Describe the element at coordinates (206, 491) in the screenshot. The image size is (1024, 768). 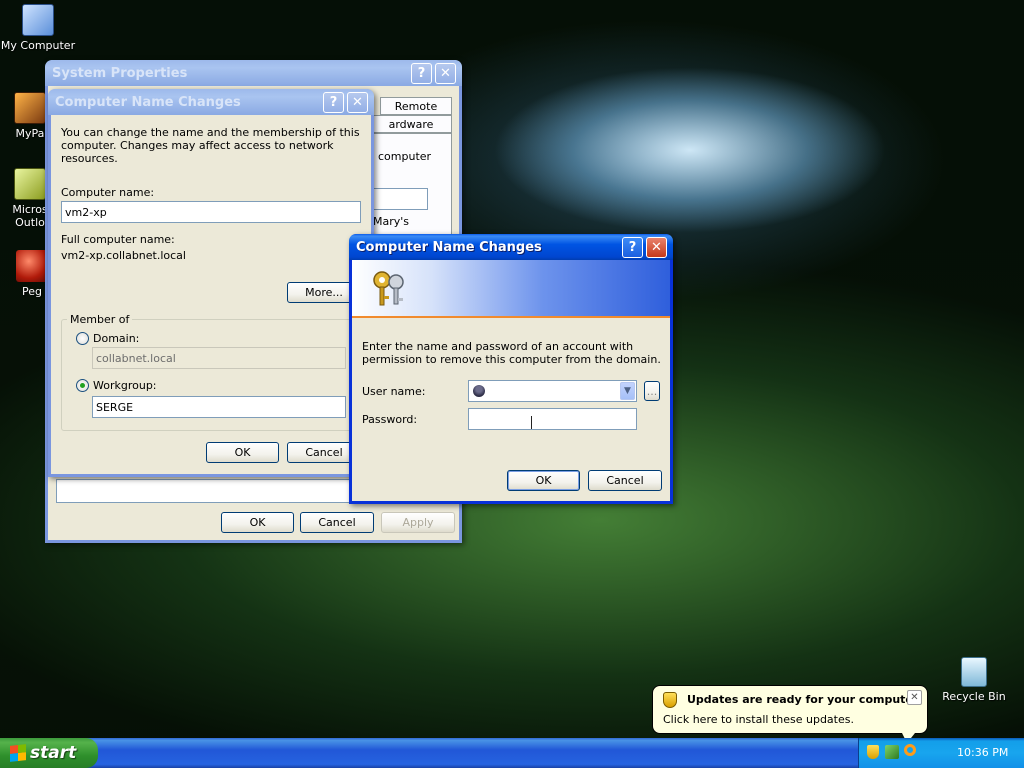
I see `partial-bottom-field` at that location.